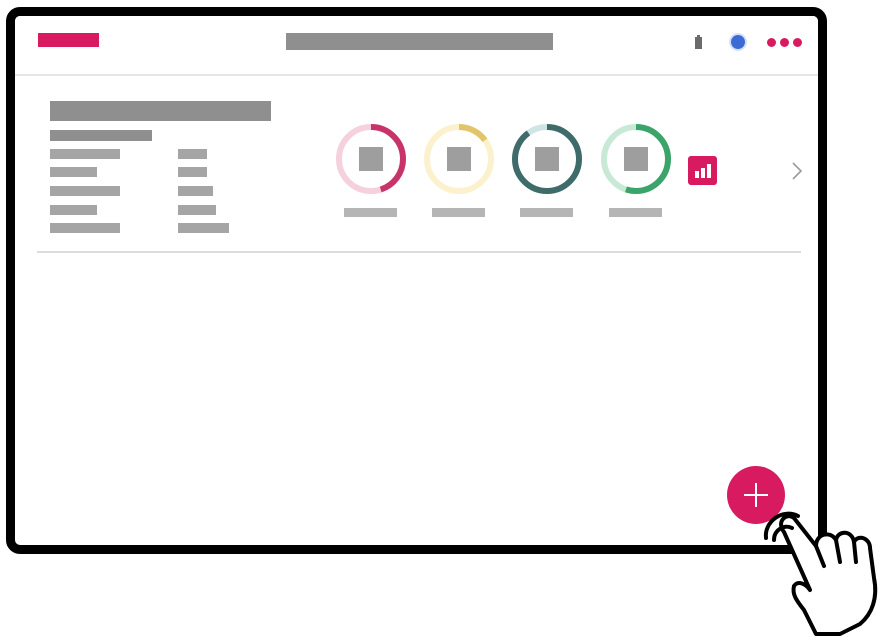  I want to click on page-title-placeholder, so click(419, 41).